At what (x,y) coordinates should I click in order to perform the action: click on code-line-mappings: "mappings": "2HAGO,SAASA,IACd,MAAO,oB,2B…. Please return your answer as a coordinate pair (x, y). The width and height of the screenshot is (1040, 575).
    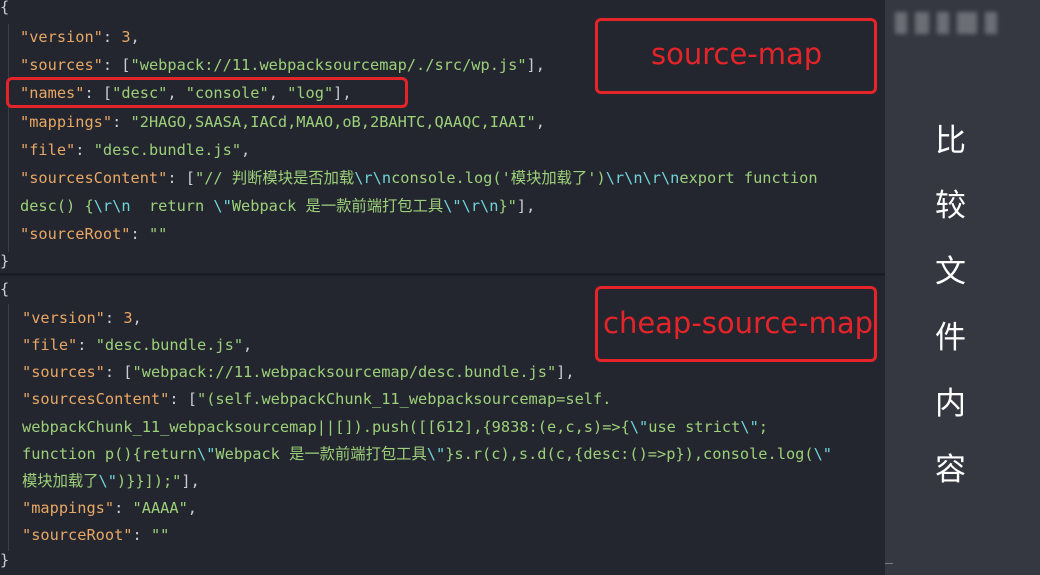
    Looking at the image, I should click on (282, 122).